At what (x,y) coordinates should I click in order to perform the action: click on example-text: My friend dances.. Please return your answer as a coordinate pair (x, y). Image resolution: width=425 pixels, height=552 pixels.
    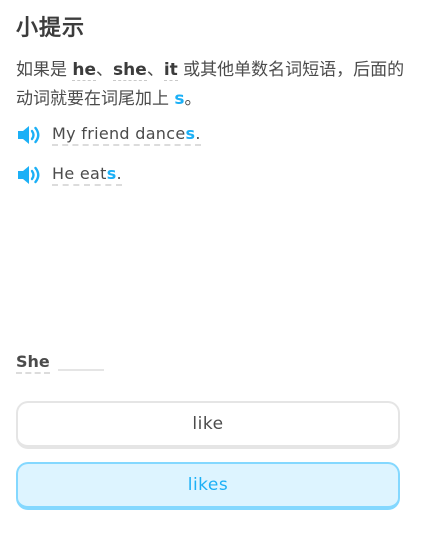
    Looking at the image, I should click on (126, 135).